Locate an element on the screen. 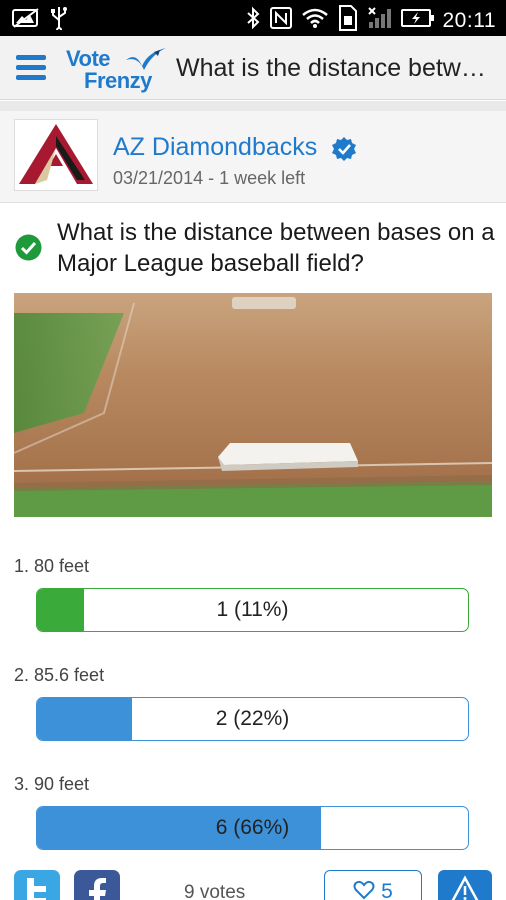  option-result-2: 2 (22%) is located at coordinates (252, 718).